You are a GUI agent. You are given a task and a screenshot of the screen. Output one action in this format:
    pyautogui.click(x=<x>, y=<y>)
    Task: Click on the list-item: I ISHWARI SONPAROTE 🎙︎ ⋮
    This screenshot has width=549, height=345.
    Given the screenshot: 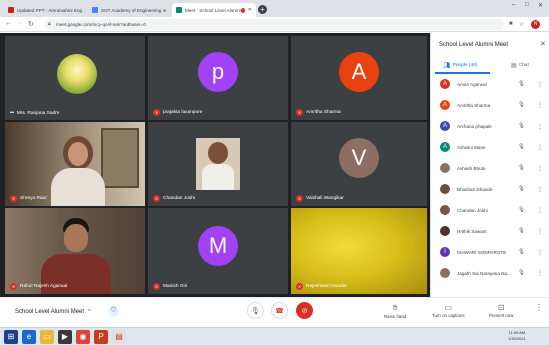 What is the action you would take?
    pyautogui.click(x=490, y=252)
    